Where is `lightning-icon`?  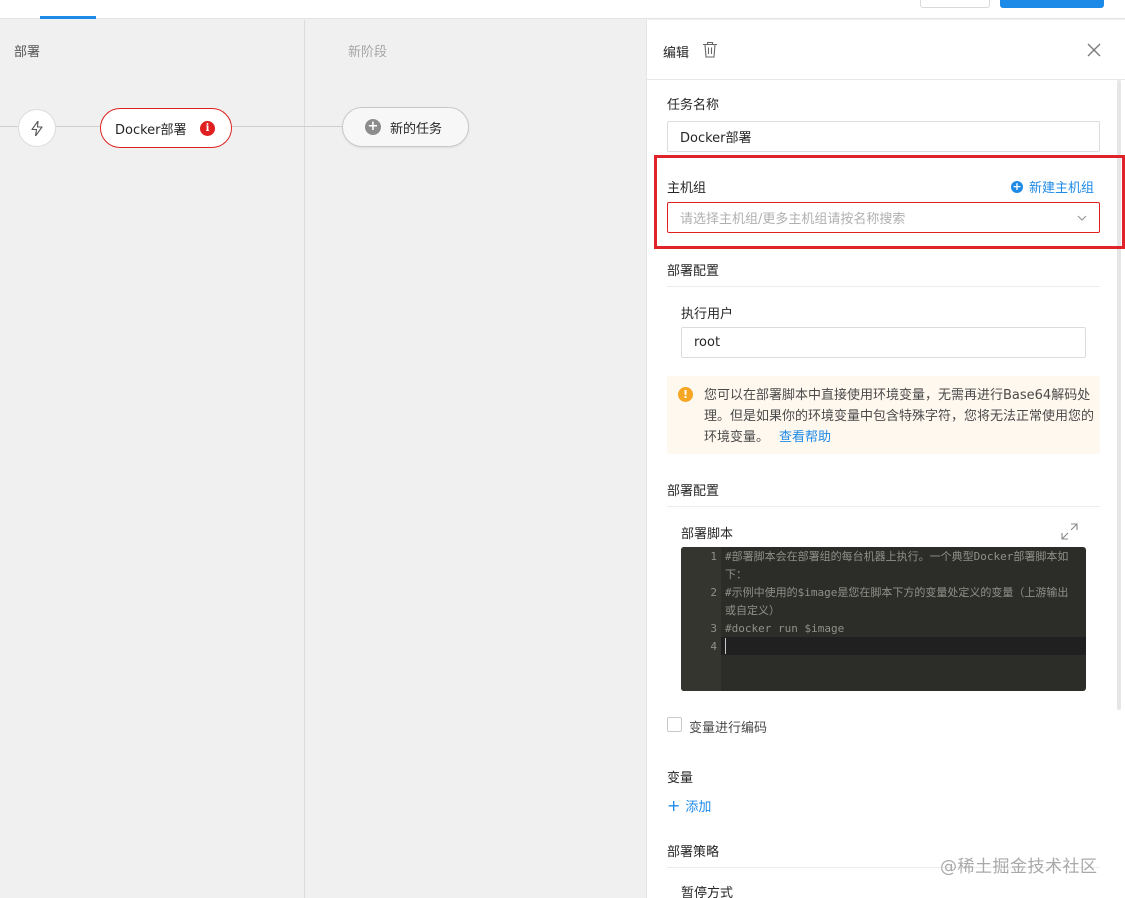
lightning-icon is located at coordinates (37, 128).